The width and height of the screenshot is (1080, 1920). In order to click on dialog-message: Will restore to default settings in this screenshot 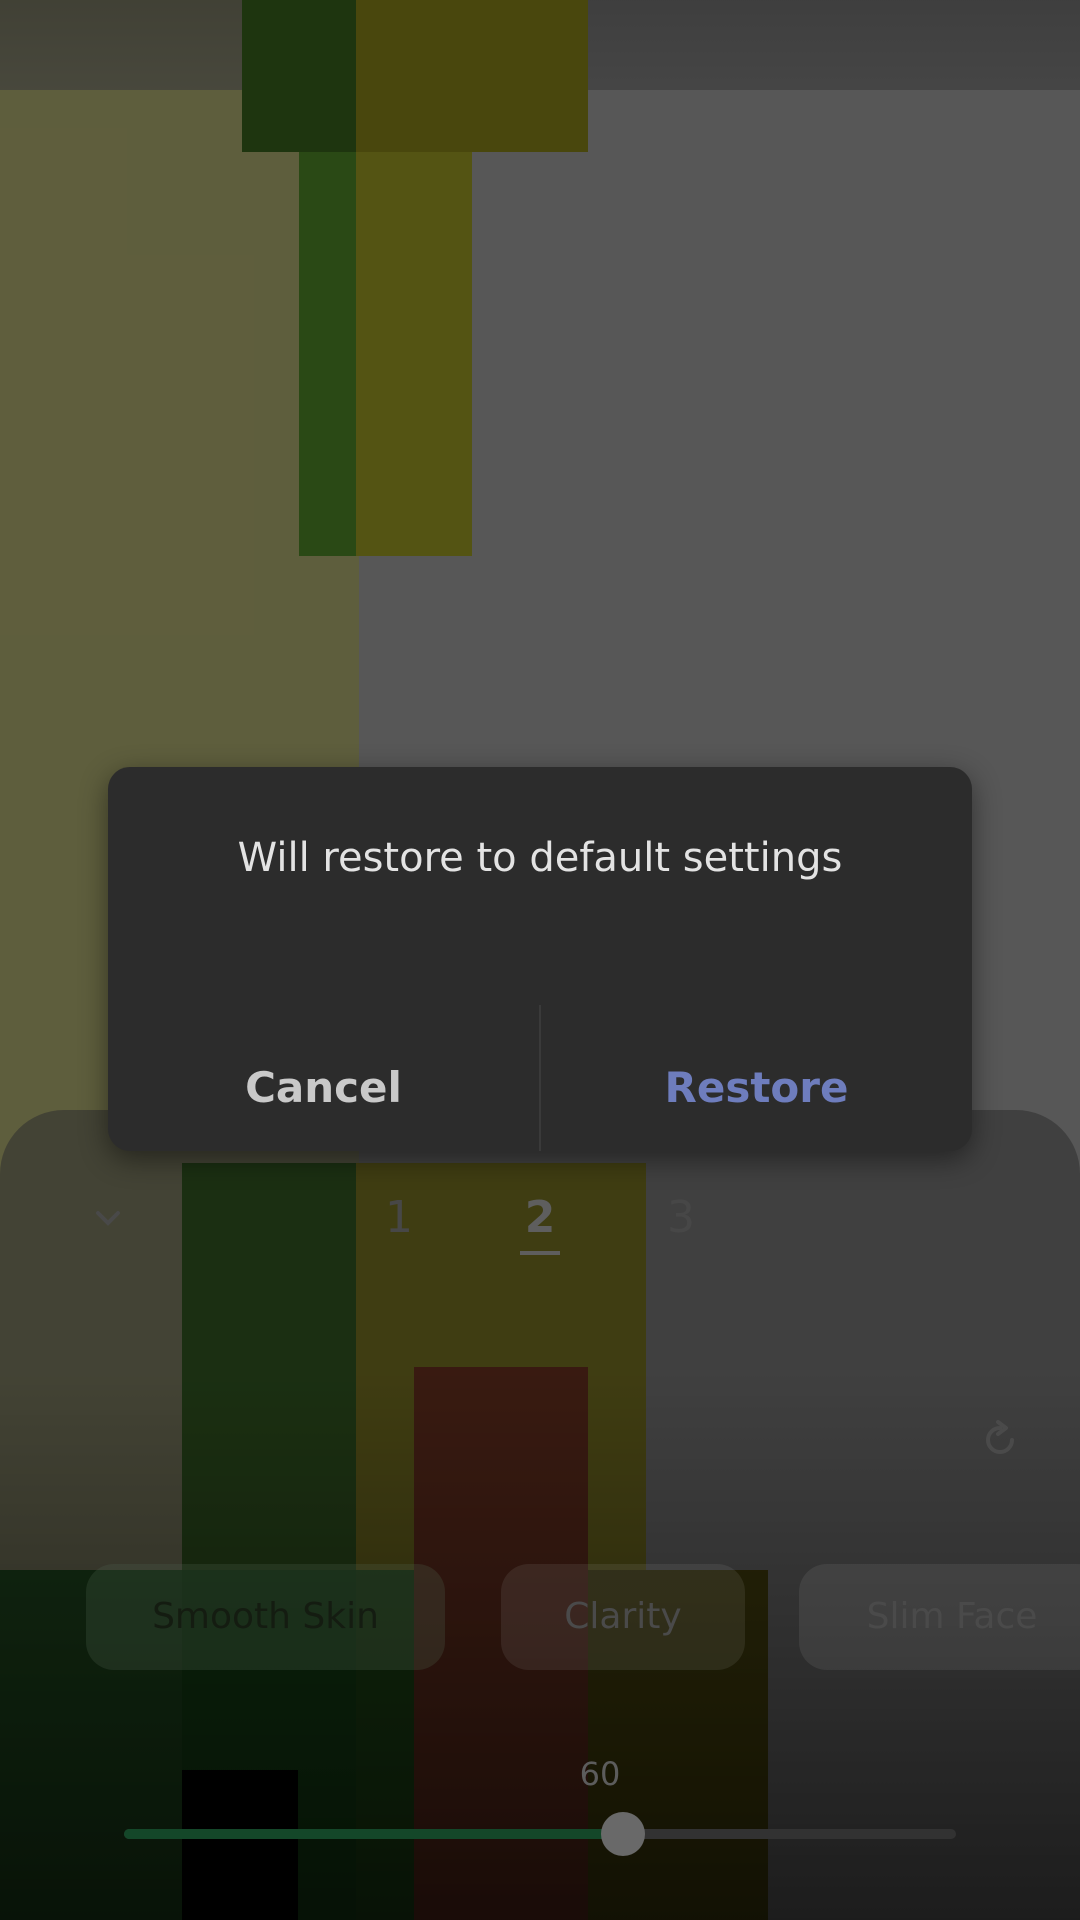, I will do `click(540, 858)`.